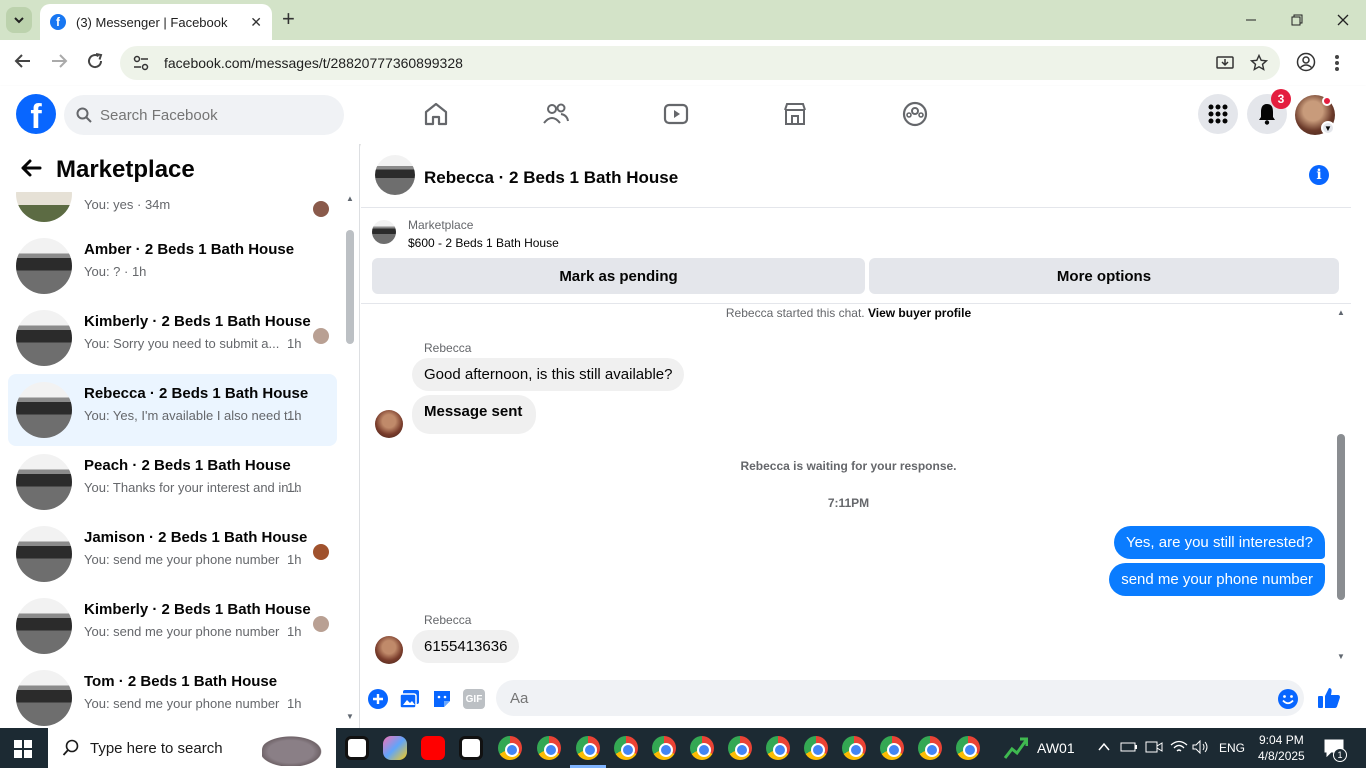  What do you see at coordinates (210, 115) in the screenshot?
I see `facebook-search-input` at bounding box center [210, 115].